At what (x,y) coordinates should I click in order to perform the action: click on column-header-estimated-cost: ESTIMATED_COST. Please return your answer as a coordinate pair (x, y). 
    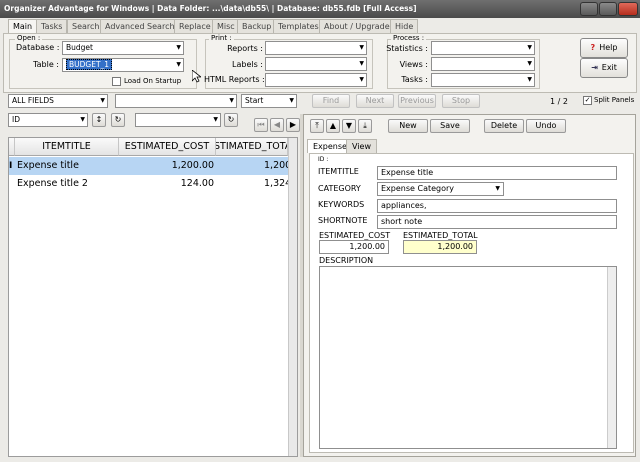
    Looking at the image, I should click on (167, 147).